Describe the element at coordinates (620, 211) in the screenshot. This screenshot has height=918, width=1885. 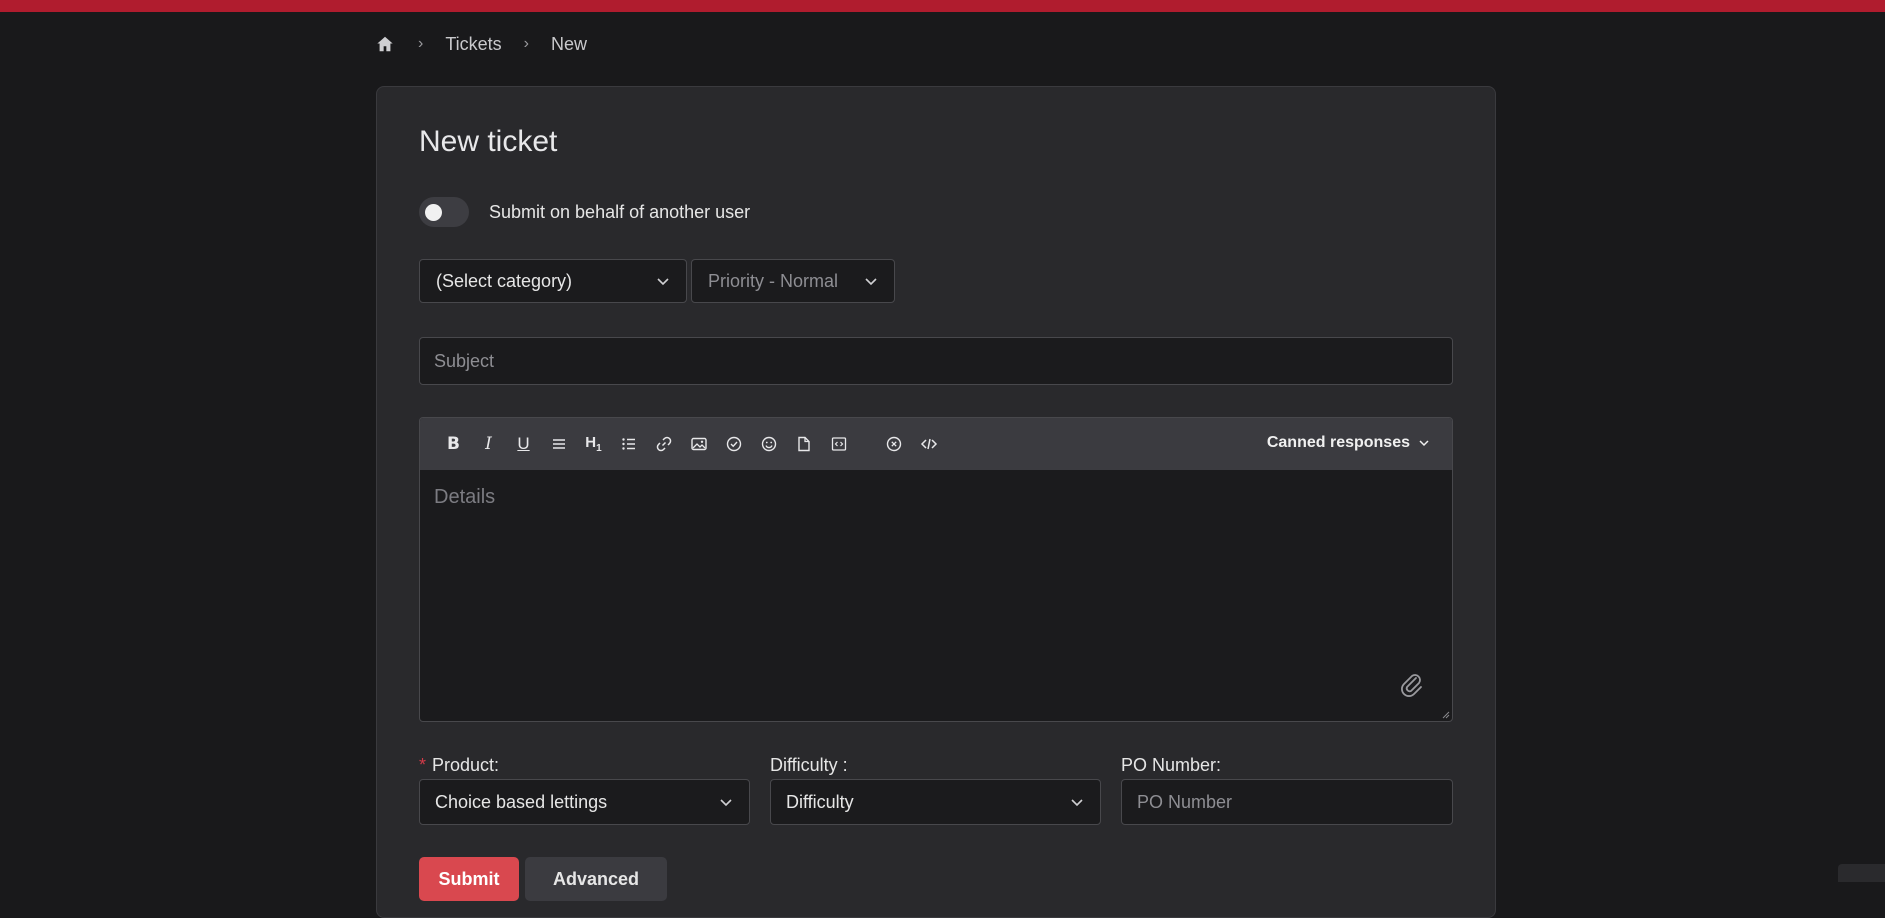
I see `behalf-toggle-label: Submit on behalf of another user` at that location.